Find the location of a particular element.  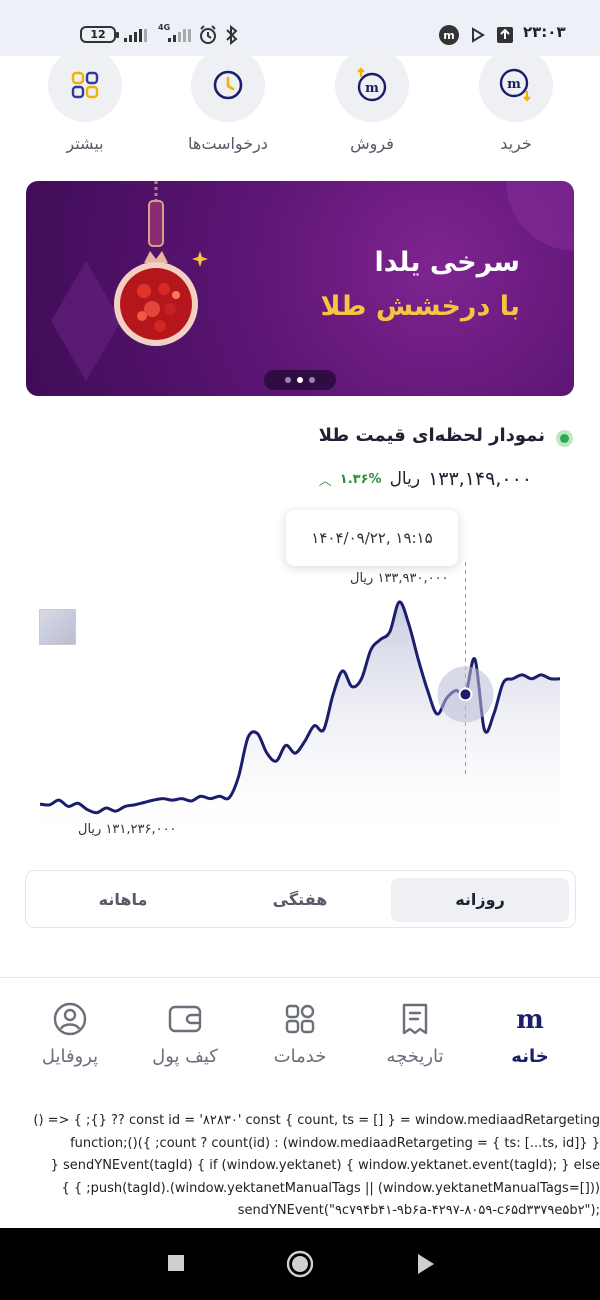

nav-label: خانه is located at coordinates (530, 1056).